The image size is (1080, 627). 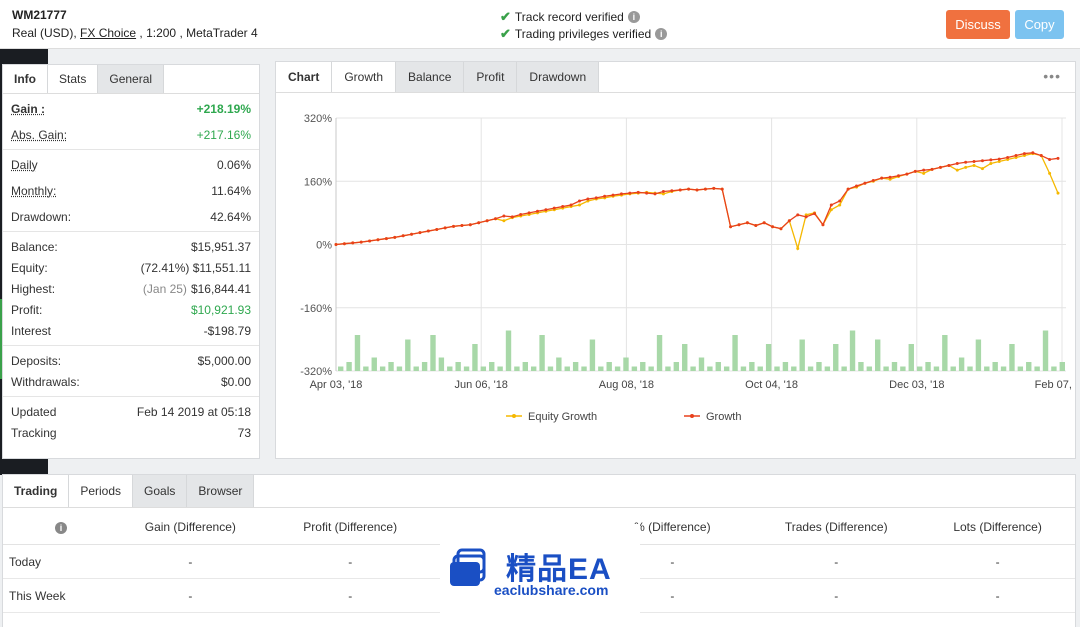 What do you see at coordinates (350, 526) in the screenshot?
I see `header-profit: Profit (Difference)` at bounding box center [350, 526].